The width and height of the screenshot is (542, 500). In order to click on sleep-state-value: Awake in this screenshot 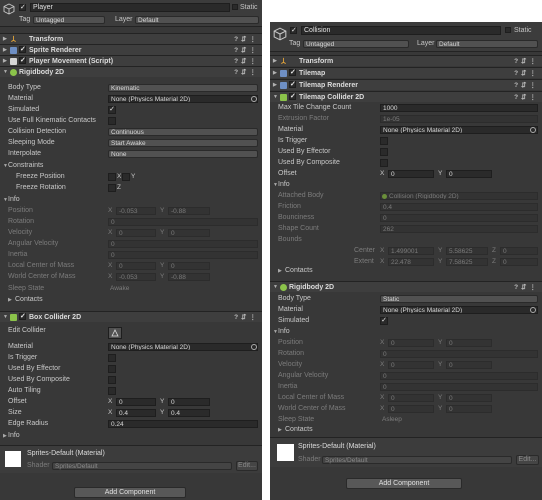, I will do `click(120, 288)`.